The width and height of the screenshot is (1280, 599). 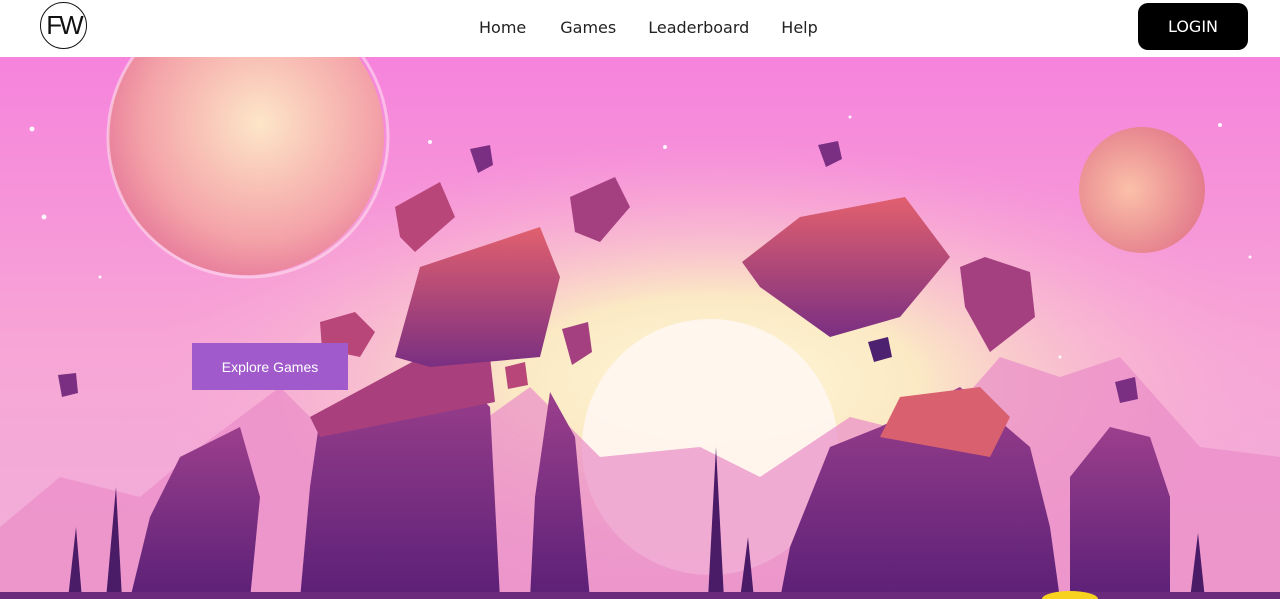 I want to click on logo-text: FW, so click(x=64, y=25).